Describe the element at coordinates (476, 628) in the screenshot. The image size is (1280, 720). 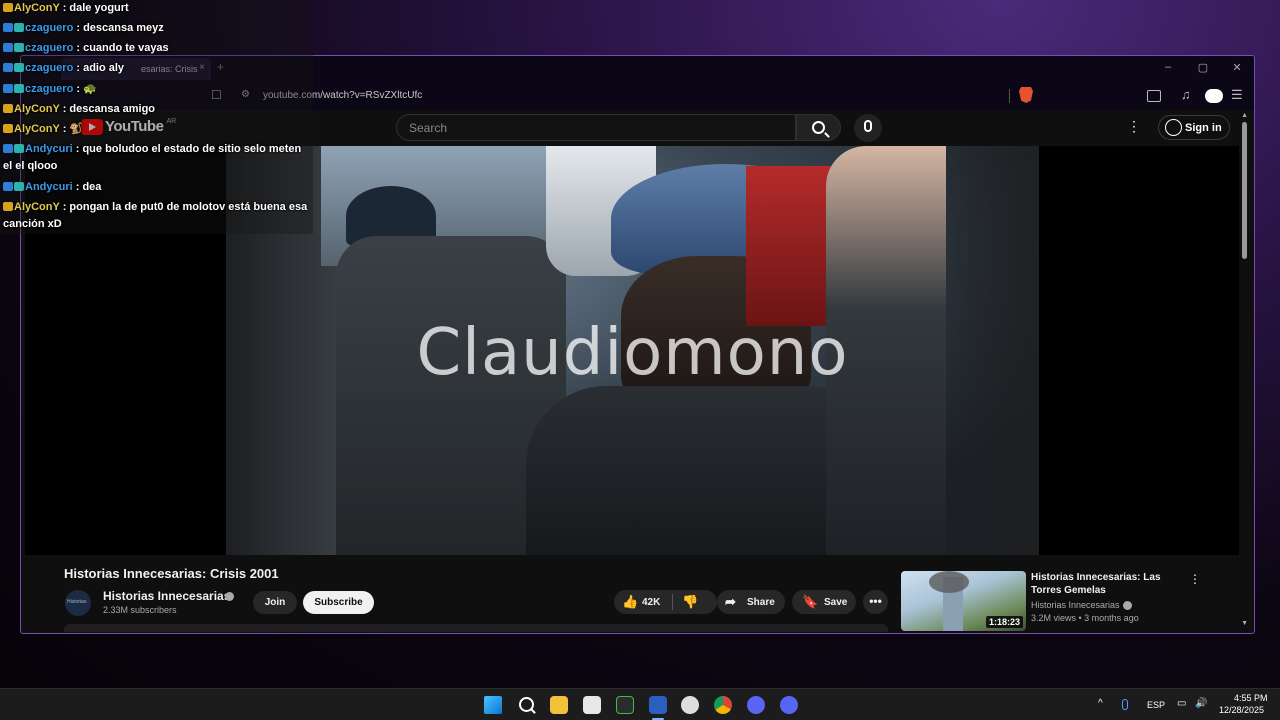
I see `description-box` at that location.